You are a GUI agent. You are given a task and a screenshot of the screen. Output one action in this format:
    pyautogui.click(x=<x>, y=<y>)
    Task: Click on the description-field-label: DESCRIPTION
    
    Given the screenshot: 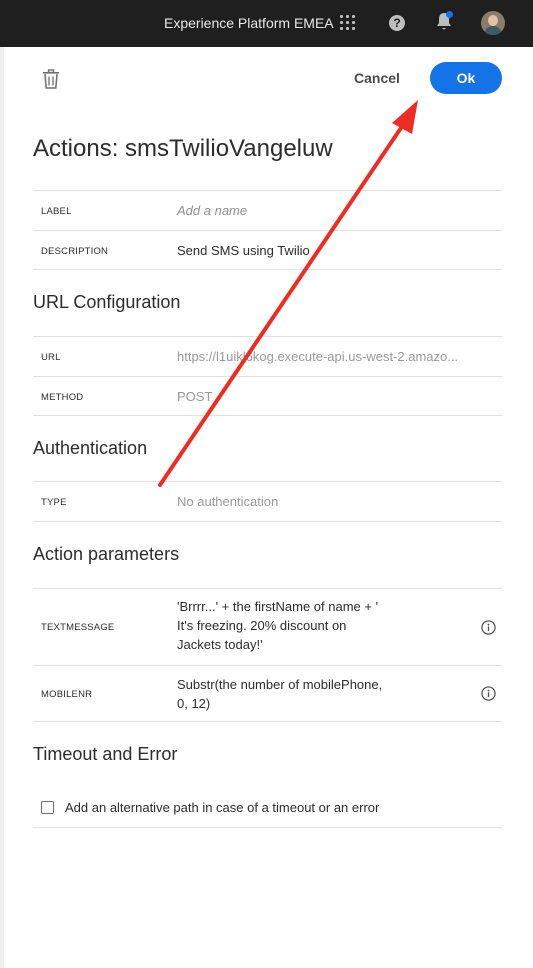 What is the action you would take?
    pyautogui.click(x=75, y=251)
    